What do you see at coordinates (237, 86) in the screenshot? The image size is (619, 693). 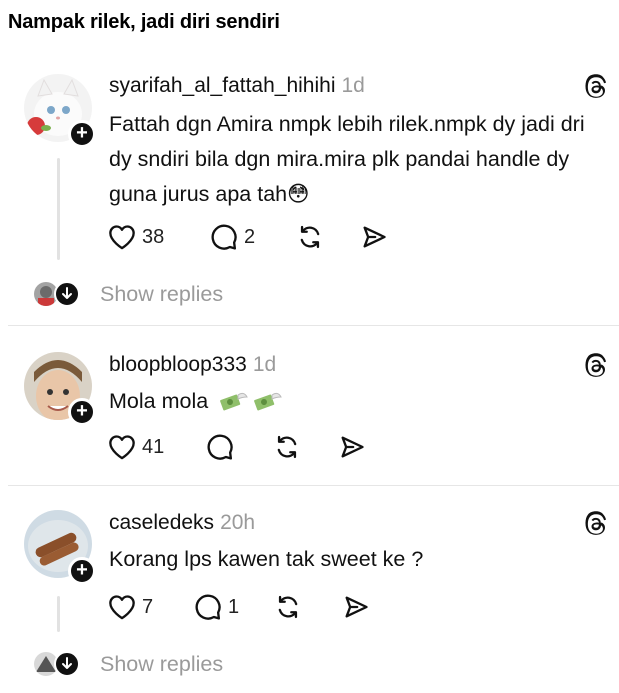 I see `comment-username: syarifah_al_fattah_hihihi 1d` at bounding box center [237, 86].